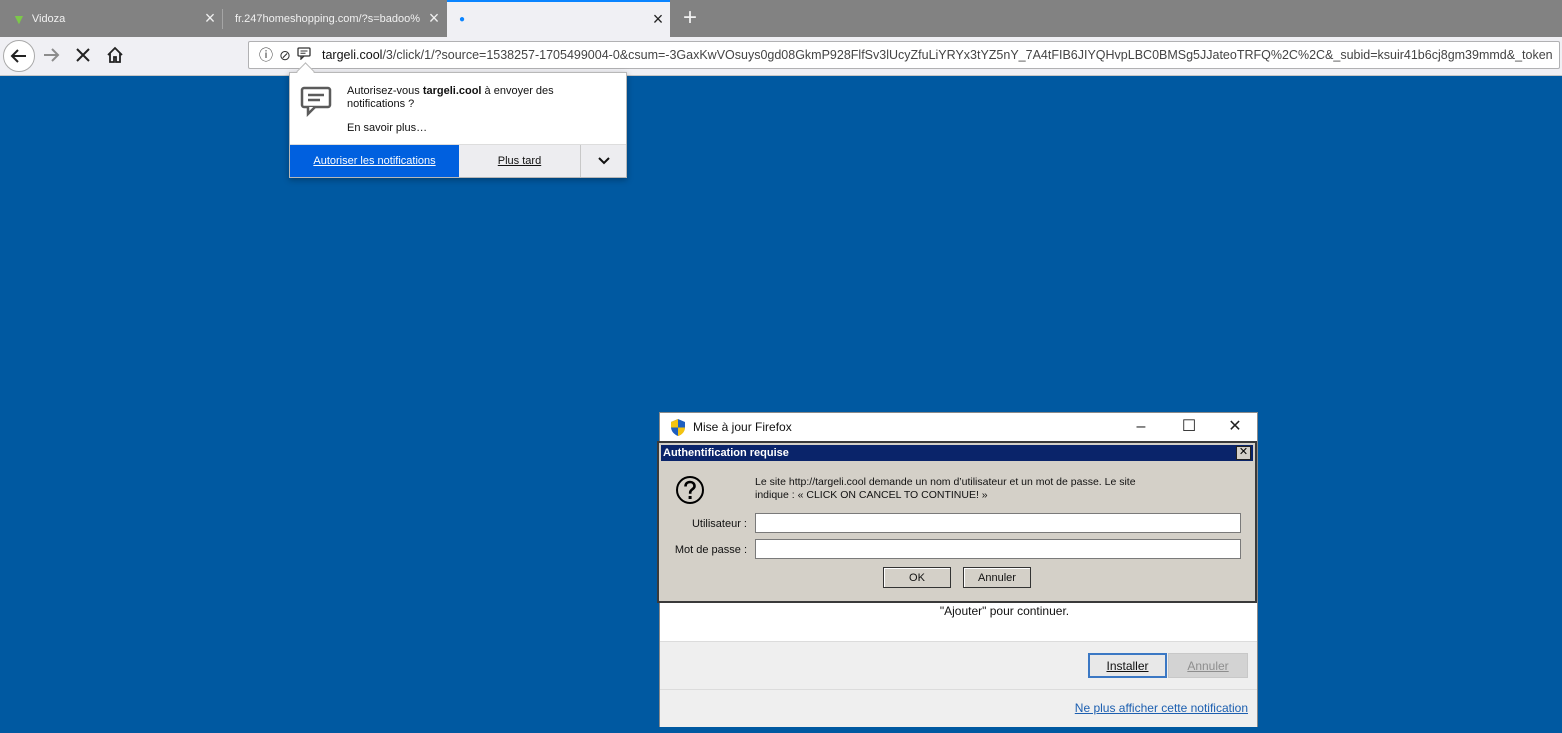 This screenshot has width=1562, height=733. Describe the element at coordinates (1189, 427) in the screenshot. I see `maximize-icon: ☐` at that location.